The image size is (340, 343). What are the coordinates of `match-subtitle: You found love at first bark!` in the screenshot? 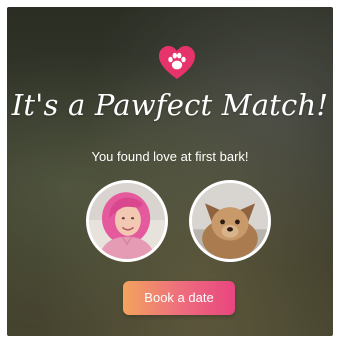 It's located at (170, 156).